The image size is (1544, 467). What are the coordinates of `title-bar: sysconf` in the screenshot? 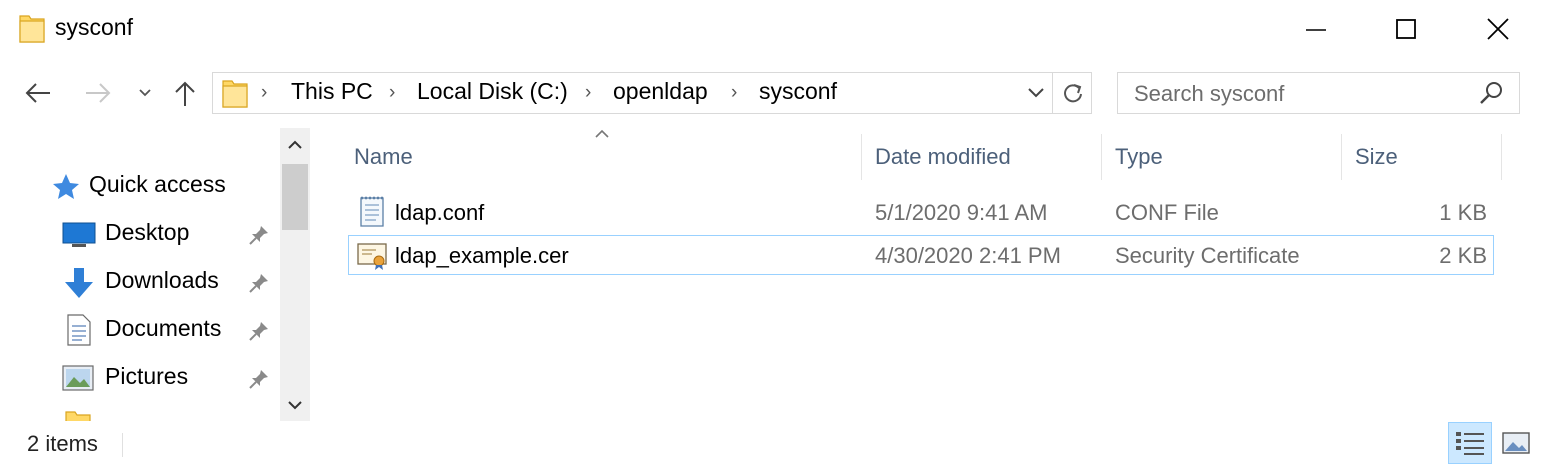 It's located at (772, 29).